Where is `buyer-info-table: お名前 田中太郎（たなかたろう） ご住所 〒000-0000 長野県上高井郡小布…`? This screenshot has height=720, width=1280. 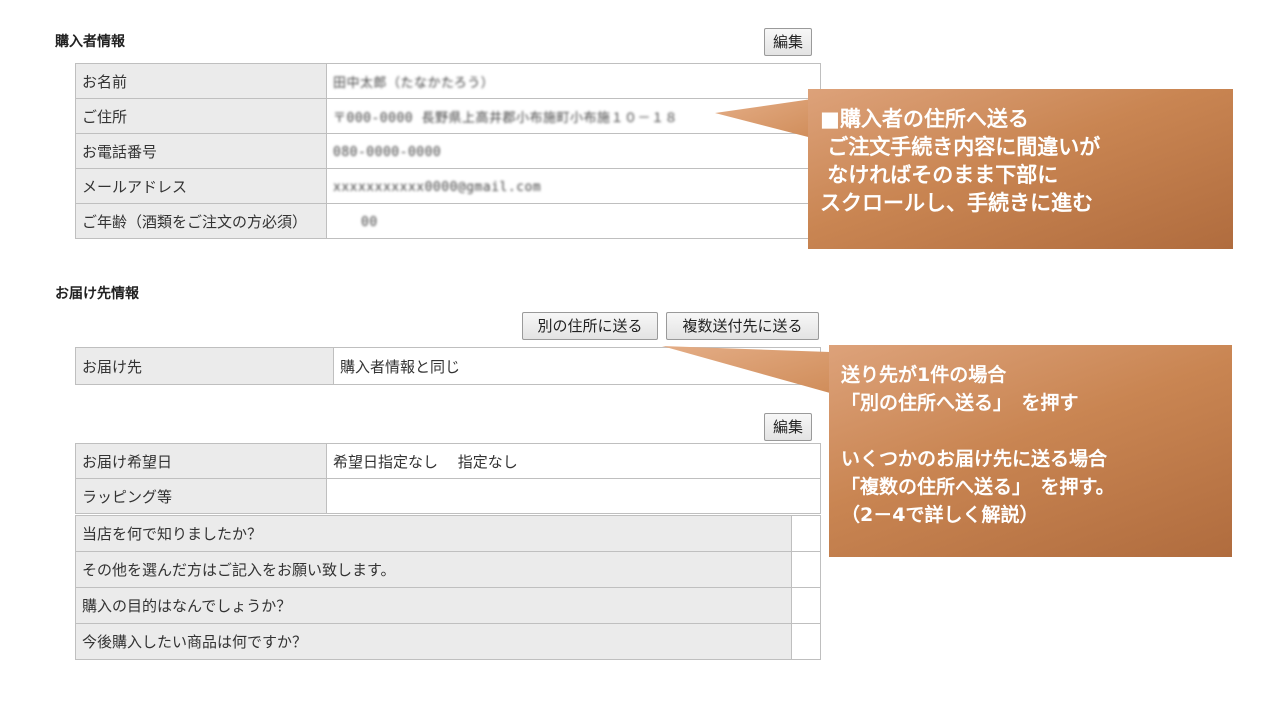 buyer-info-table: お名前 田中太郎（たなかたろう） ご住所 〒000-0000 長野県上高井郡小布… is located at coordinates (448, 151).